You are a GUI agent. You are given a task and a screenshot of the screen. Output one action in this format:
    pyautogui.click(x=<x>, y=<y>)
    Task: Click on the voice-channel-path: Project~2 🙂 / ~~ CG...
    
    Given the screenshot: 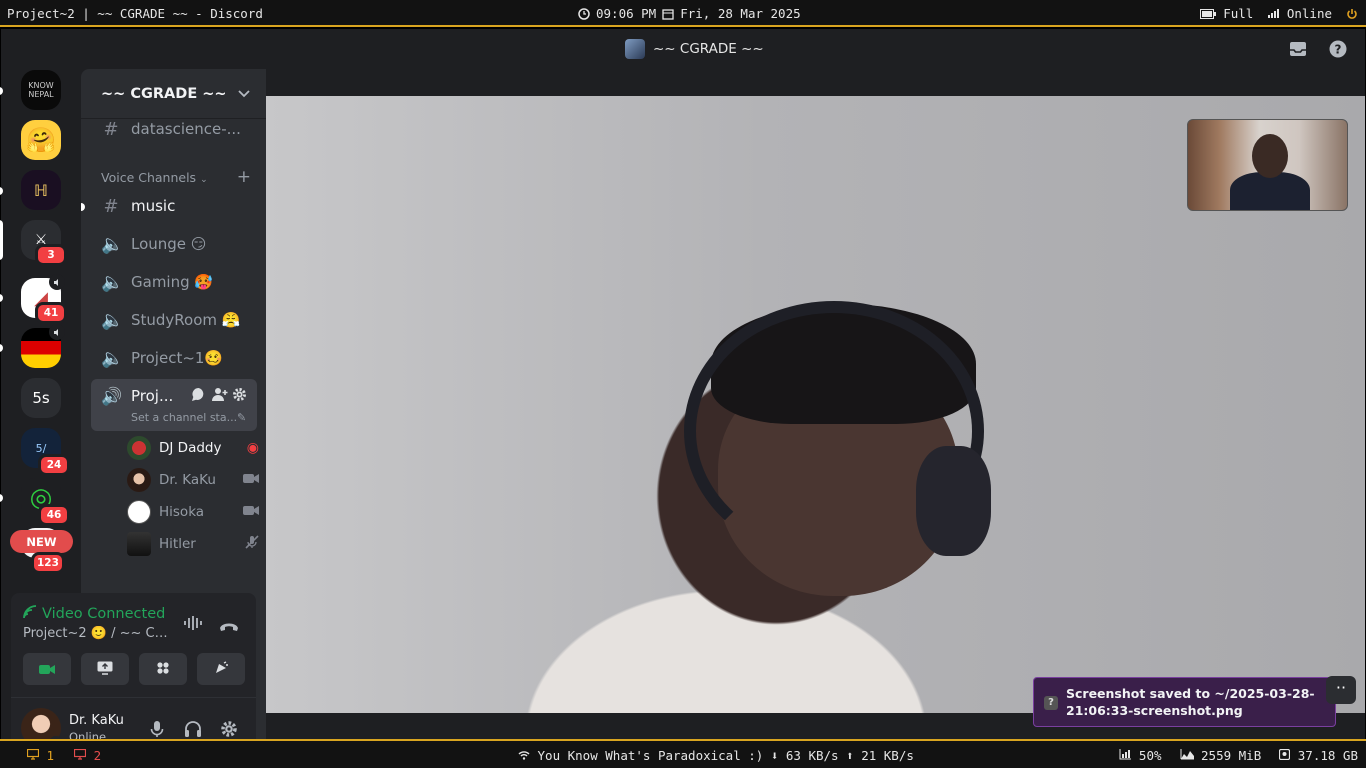 What is the action you would take?
    pyautogui.click(x=95, y=633)
    